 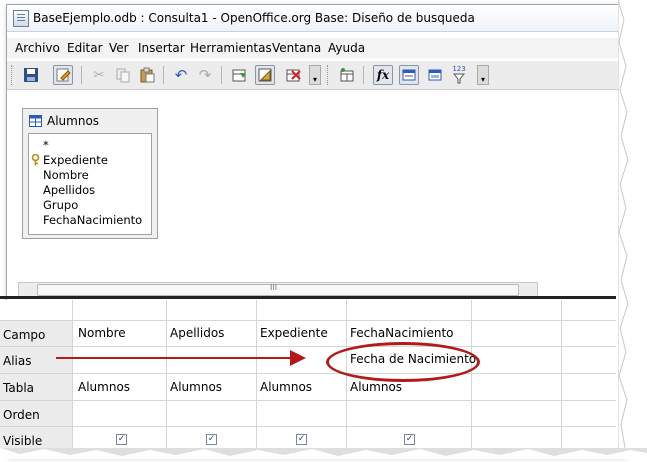 I want to click on field-nombre: Nombre, so click(x=66, y=175).